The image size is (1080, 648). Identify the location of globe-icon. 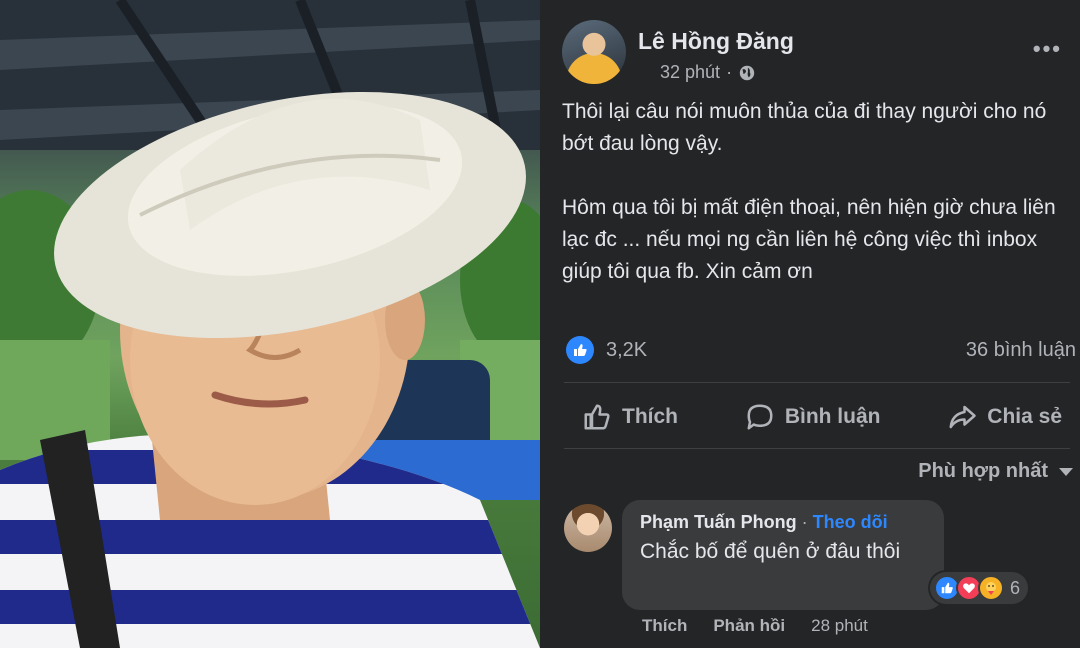
(747, 72).